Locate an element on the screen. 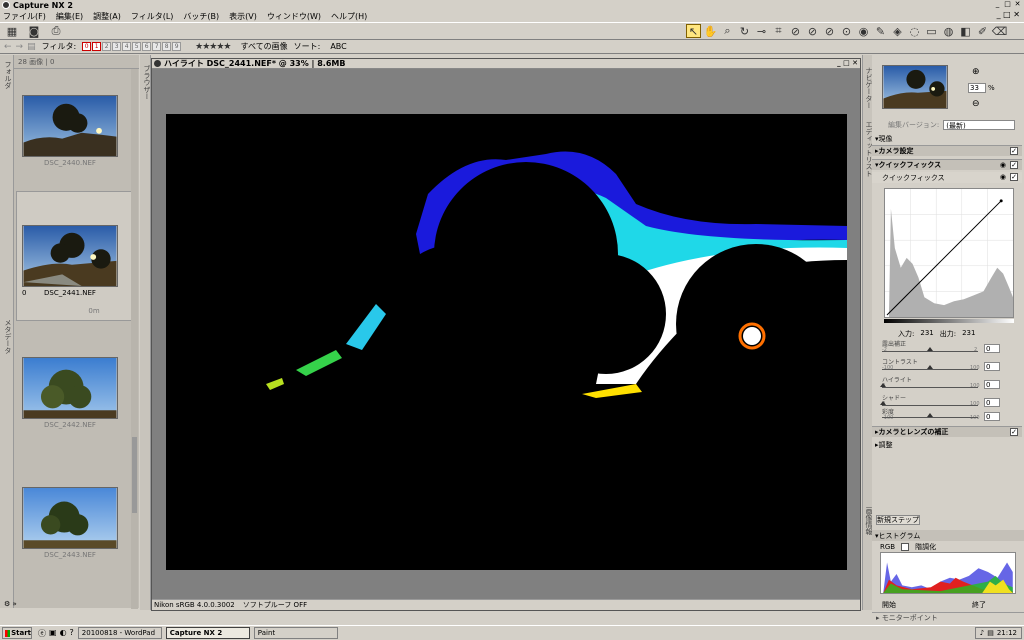 Image resolution: width=1024 pixels, height=640 pixels. shadow-slider-knob is located at coordinates (883, 403).